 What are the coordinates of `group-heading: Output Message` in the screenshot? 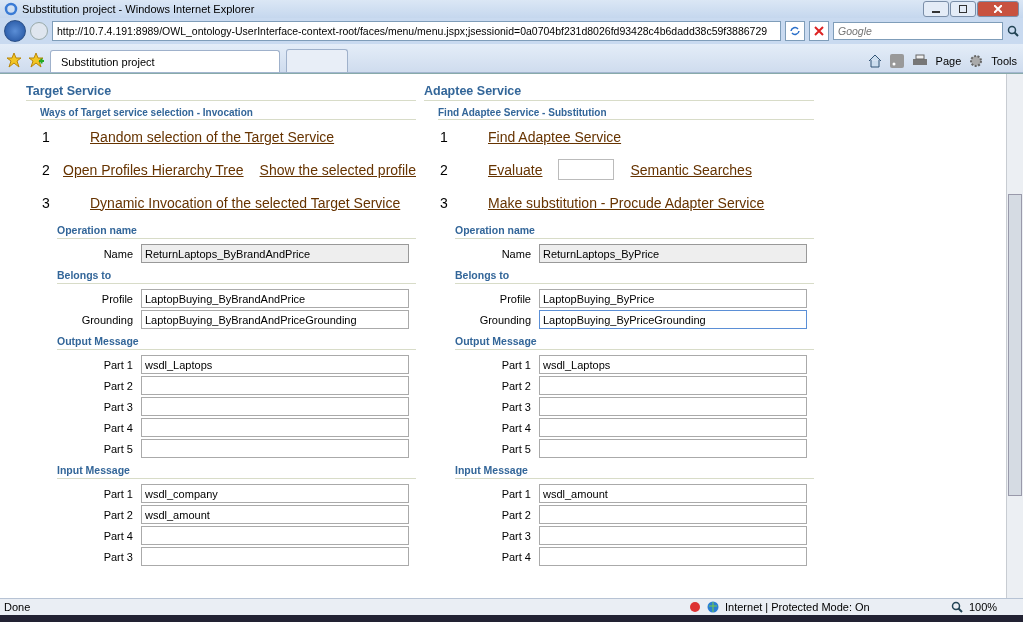 It's located at (634, 342).